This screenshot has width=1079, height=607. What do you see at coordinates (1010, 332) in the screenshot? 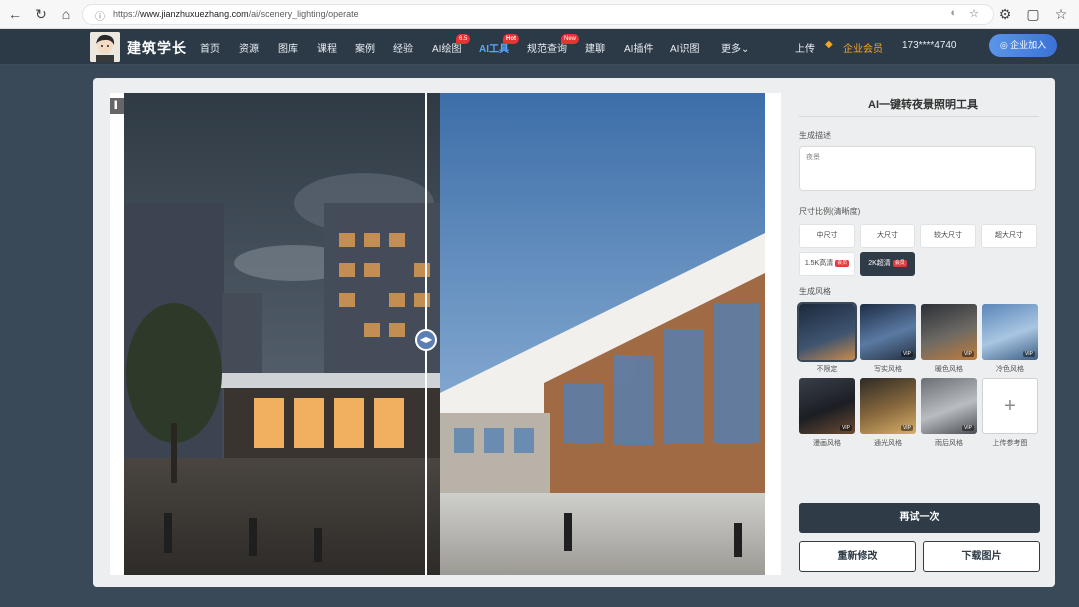
I see `style-card-cool: VIP` at bounding box center [1010, 332].